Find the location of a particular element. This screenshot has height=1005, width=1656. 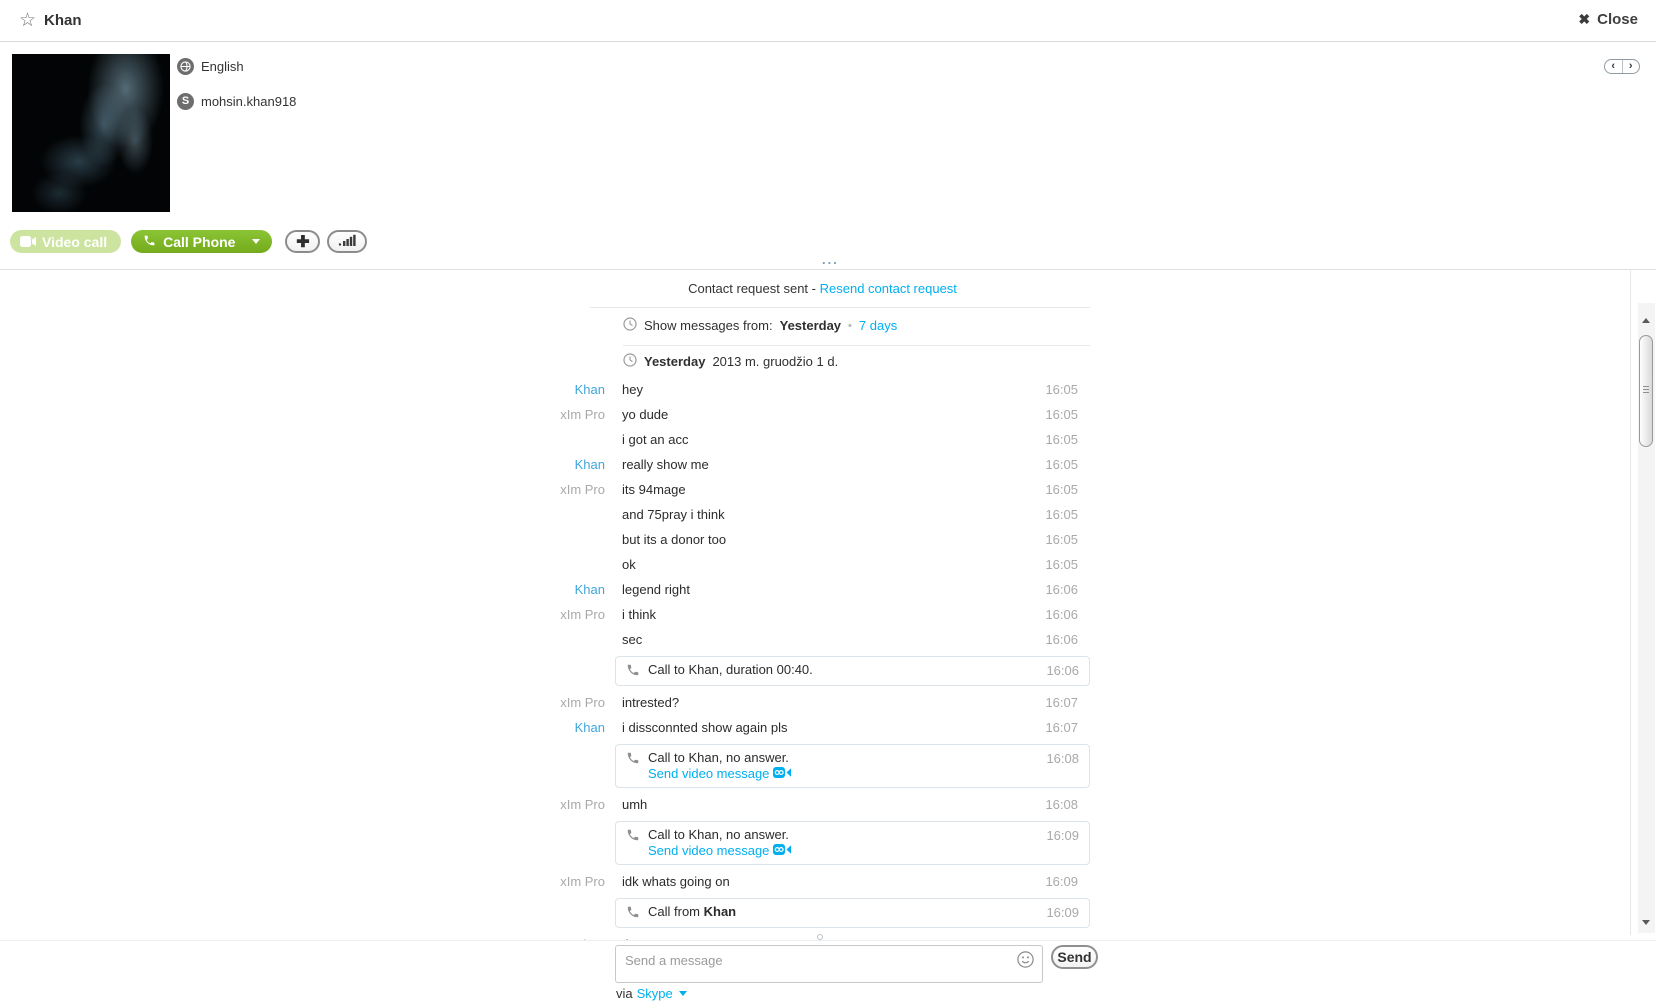

message-row: Khan i dissconnted show again pls 16:07 is located at coordinates (822, 727).